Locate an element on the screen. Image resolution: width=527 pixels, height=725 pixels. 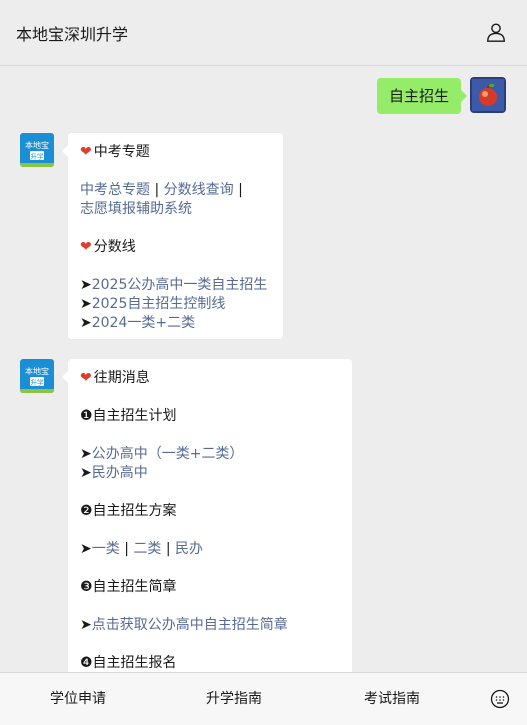
keyboard-icon is located at coordinates (500, 699).